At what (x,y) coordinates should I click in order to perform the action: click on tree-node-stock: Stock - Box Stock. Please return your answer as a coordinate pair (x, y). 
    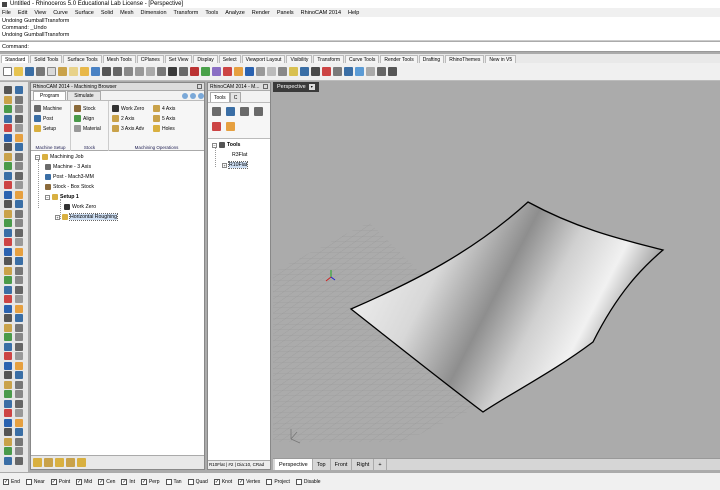
    Looking at the image, I should click on (69, 187).